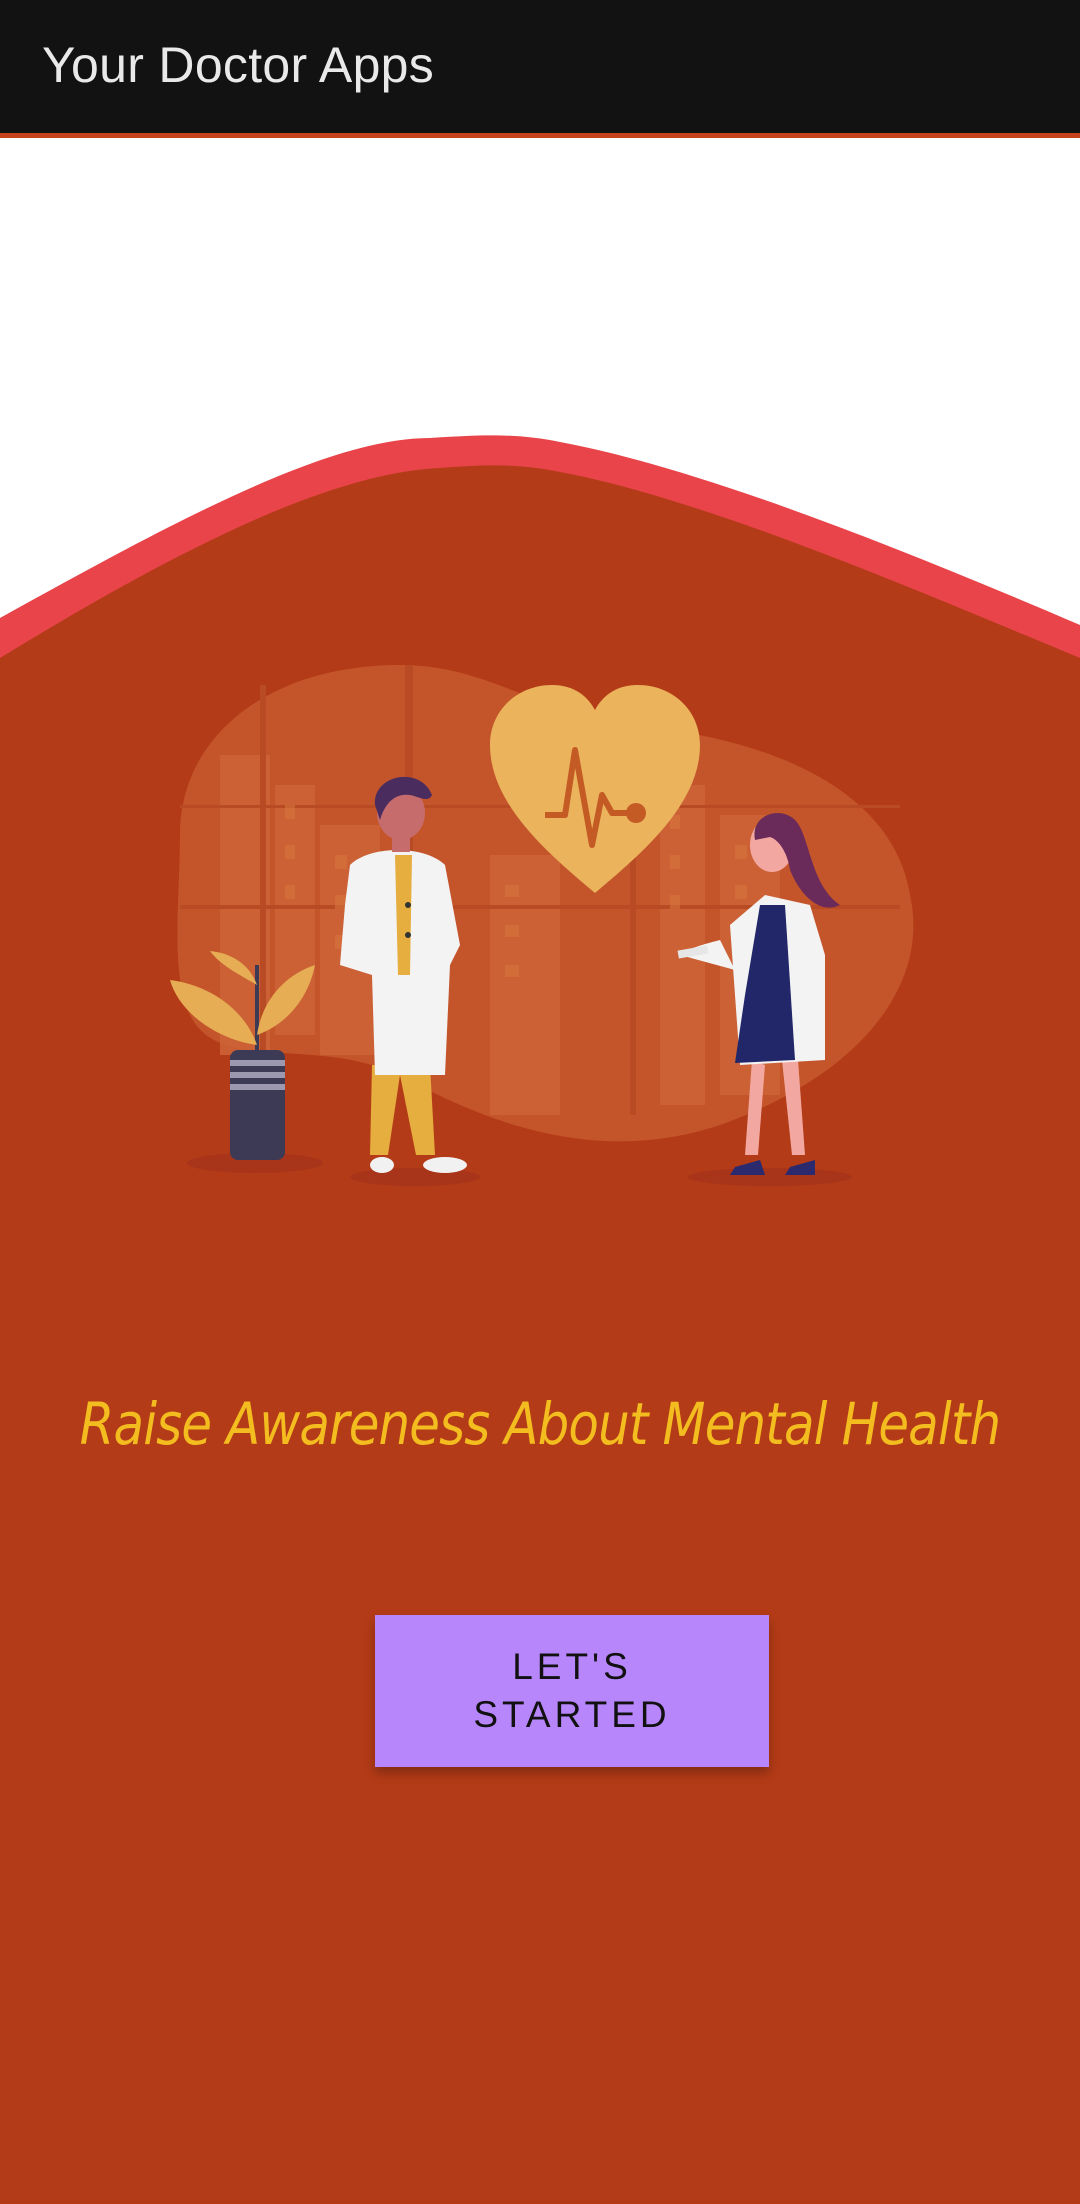  What do you see at coordinates (540, 69) in the screenshot?
I see `app-bar: Your Doctor Apps` at bounding box center [540, 69].